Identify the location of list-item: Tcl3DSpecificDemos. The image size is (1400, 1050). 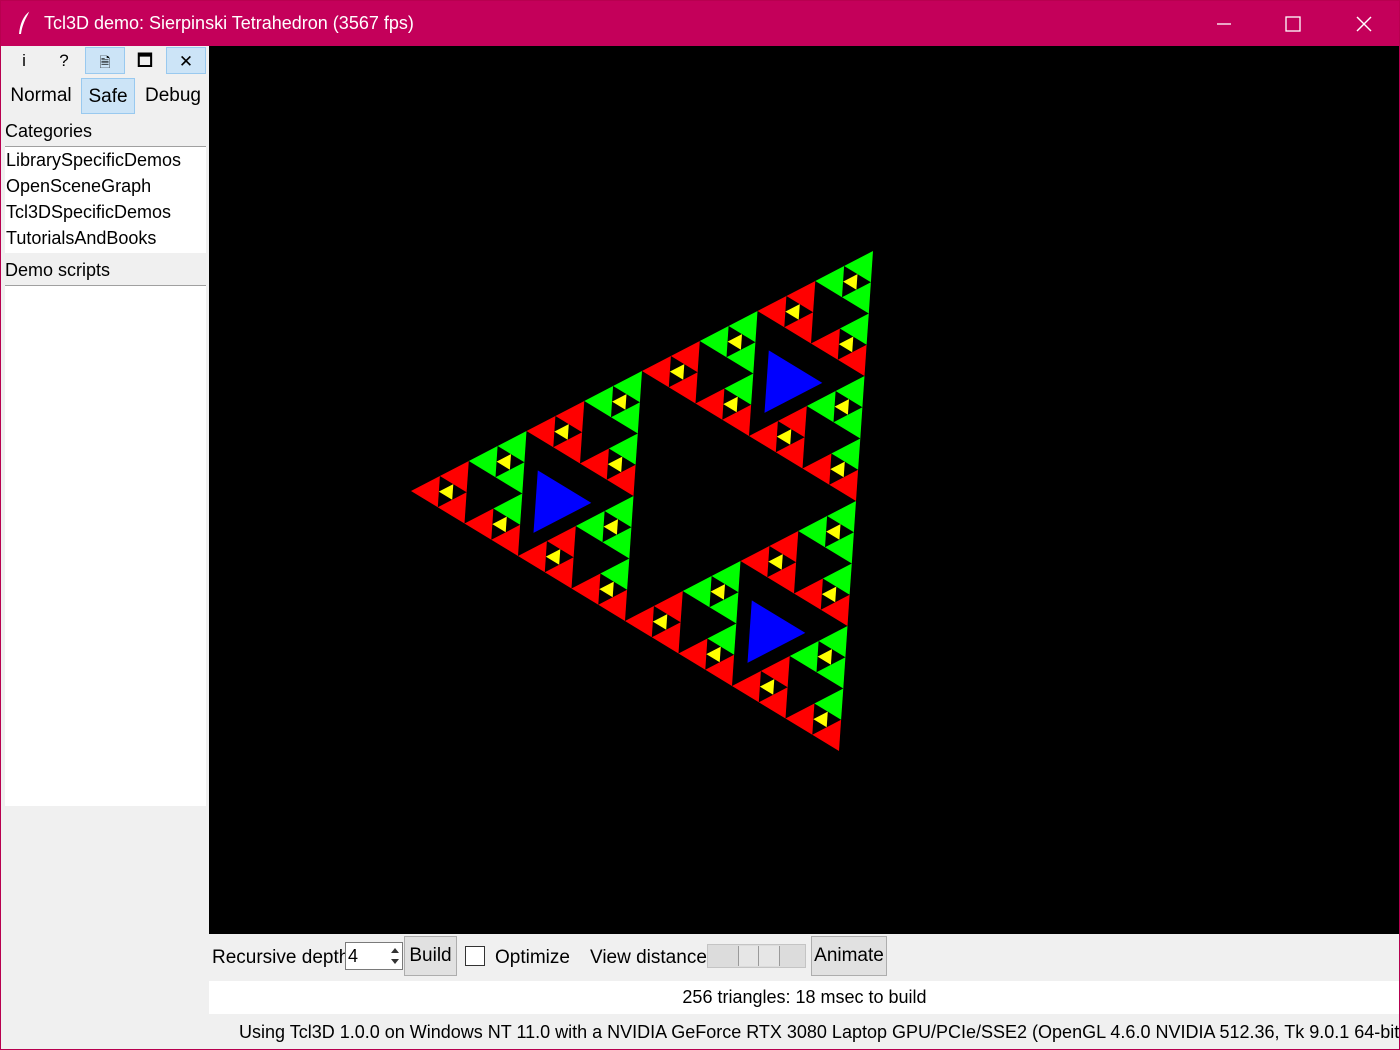
(105, 212).